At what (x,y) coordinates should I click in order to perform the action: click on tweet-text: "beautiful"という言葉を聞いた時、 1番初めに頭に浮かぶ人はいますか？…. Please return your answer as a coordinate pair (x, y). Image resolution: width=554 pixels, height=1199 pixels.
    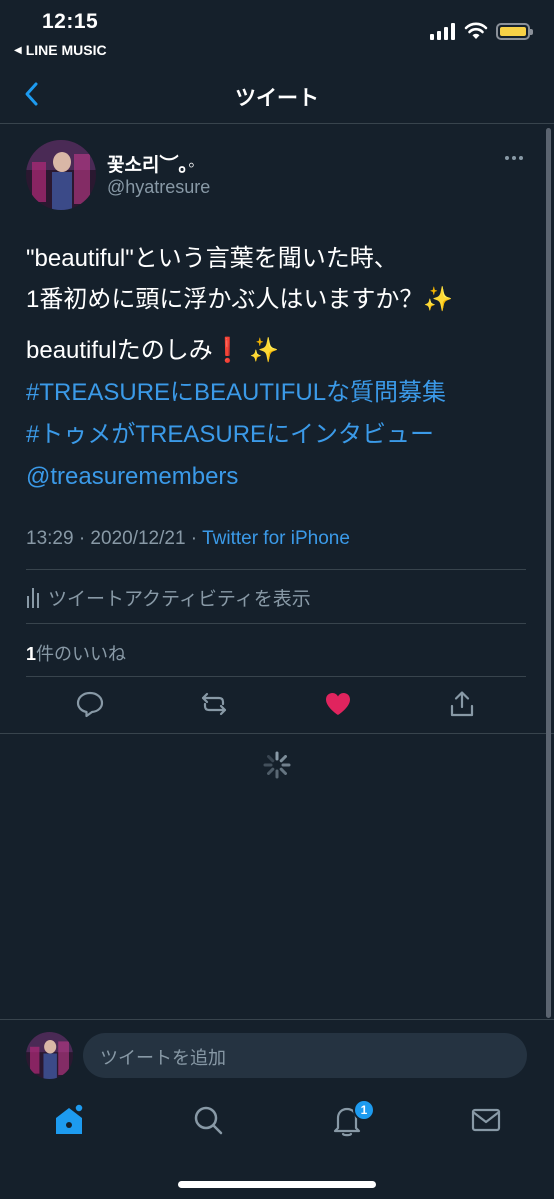
    Looking at the image, I should click on (276, 279).